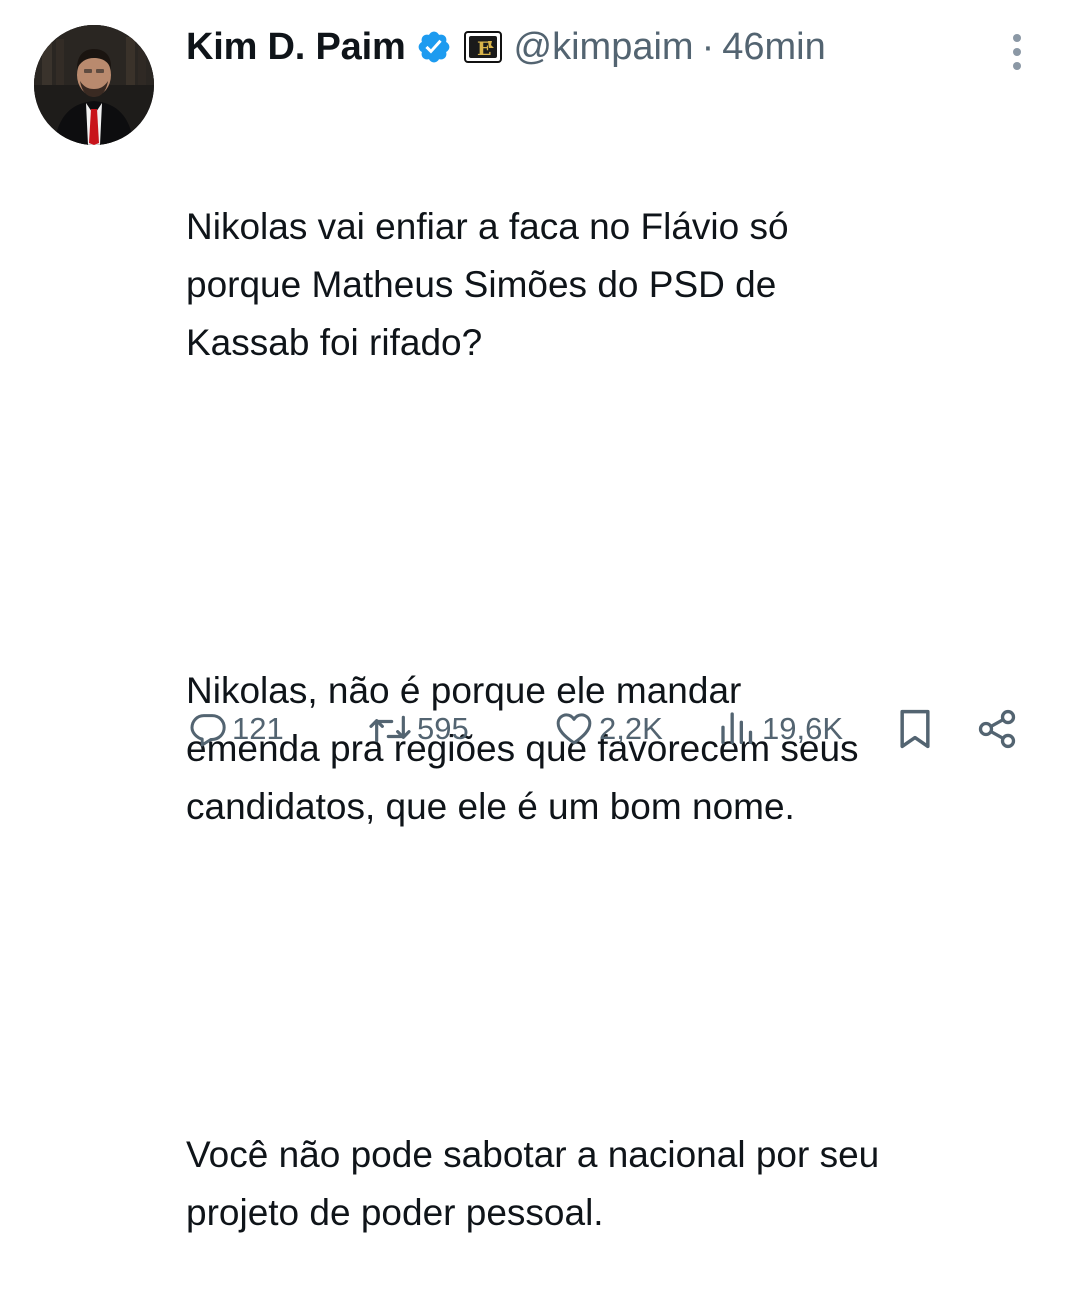  Describe the element at coordinates (443, 728) in the screenshot. I see `retweet-count: 595` at that location.